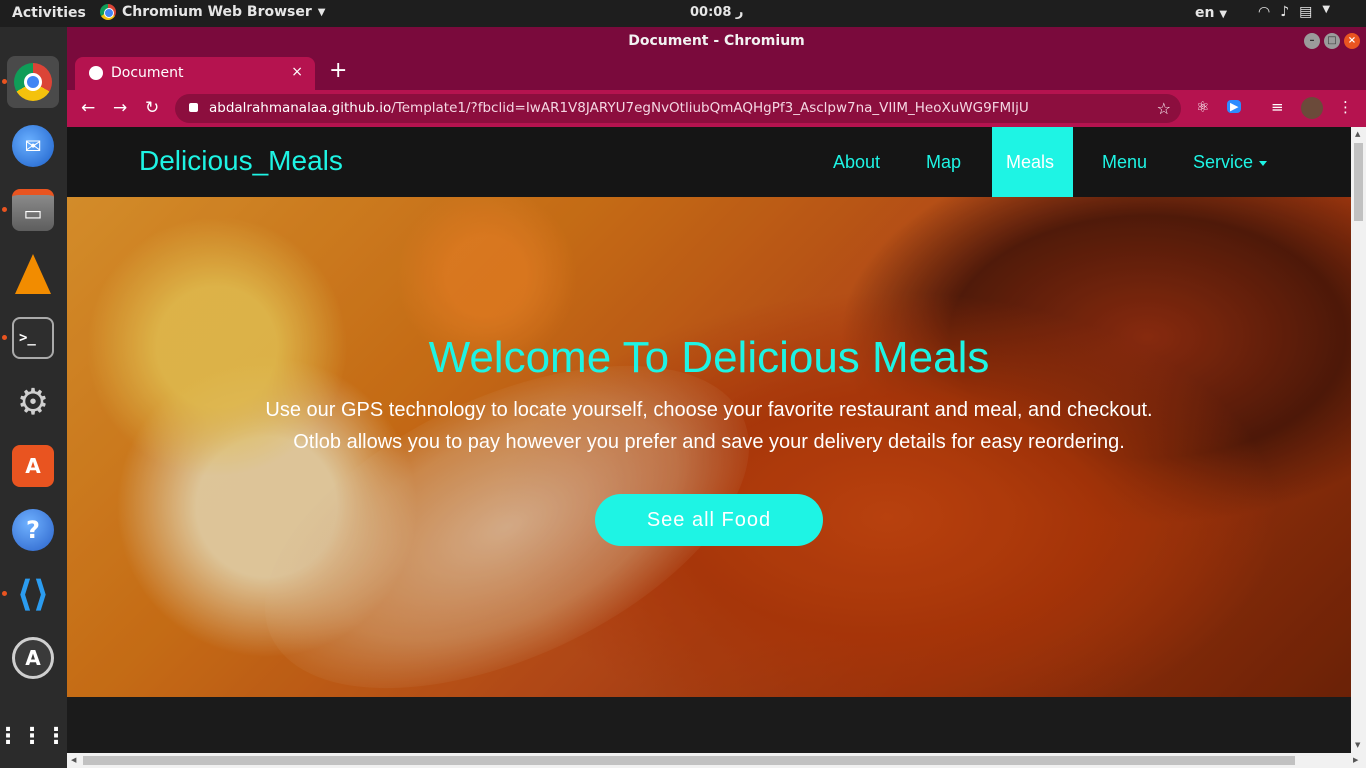 The image size is (1366, 768). What do you see at coordinates (716, 12) in the screenshot?
I see `clock: ر 00:08` at bounding box center [716, 12].